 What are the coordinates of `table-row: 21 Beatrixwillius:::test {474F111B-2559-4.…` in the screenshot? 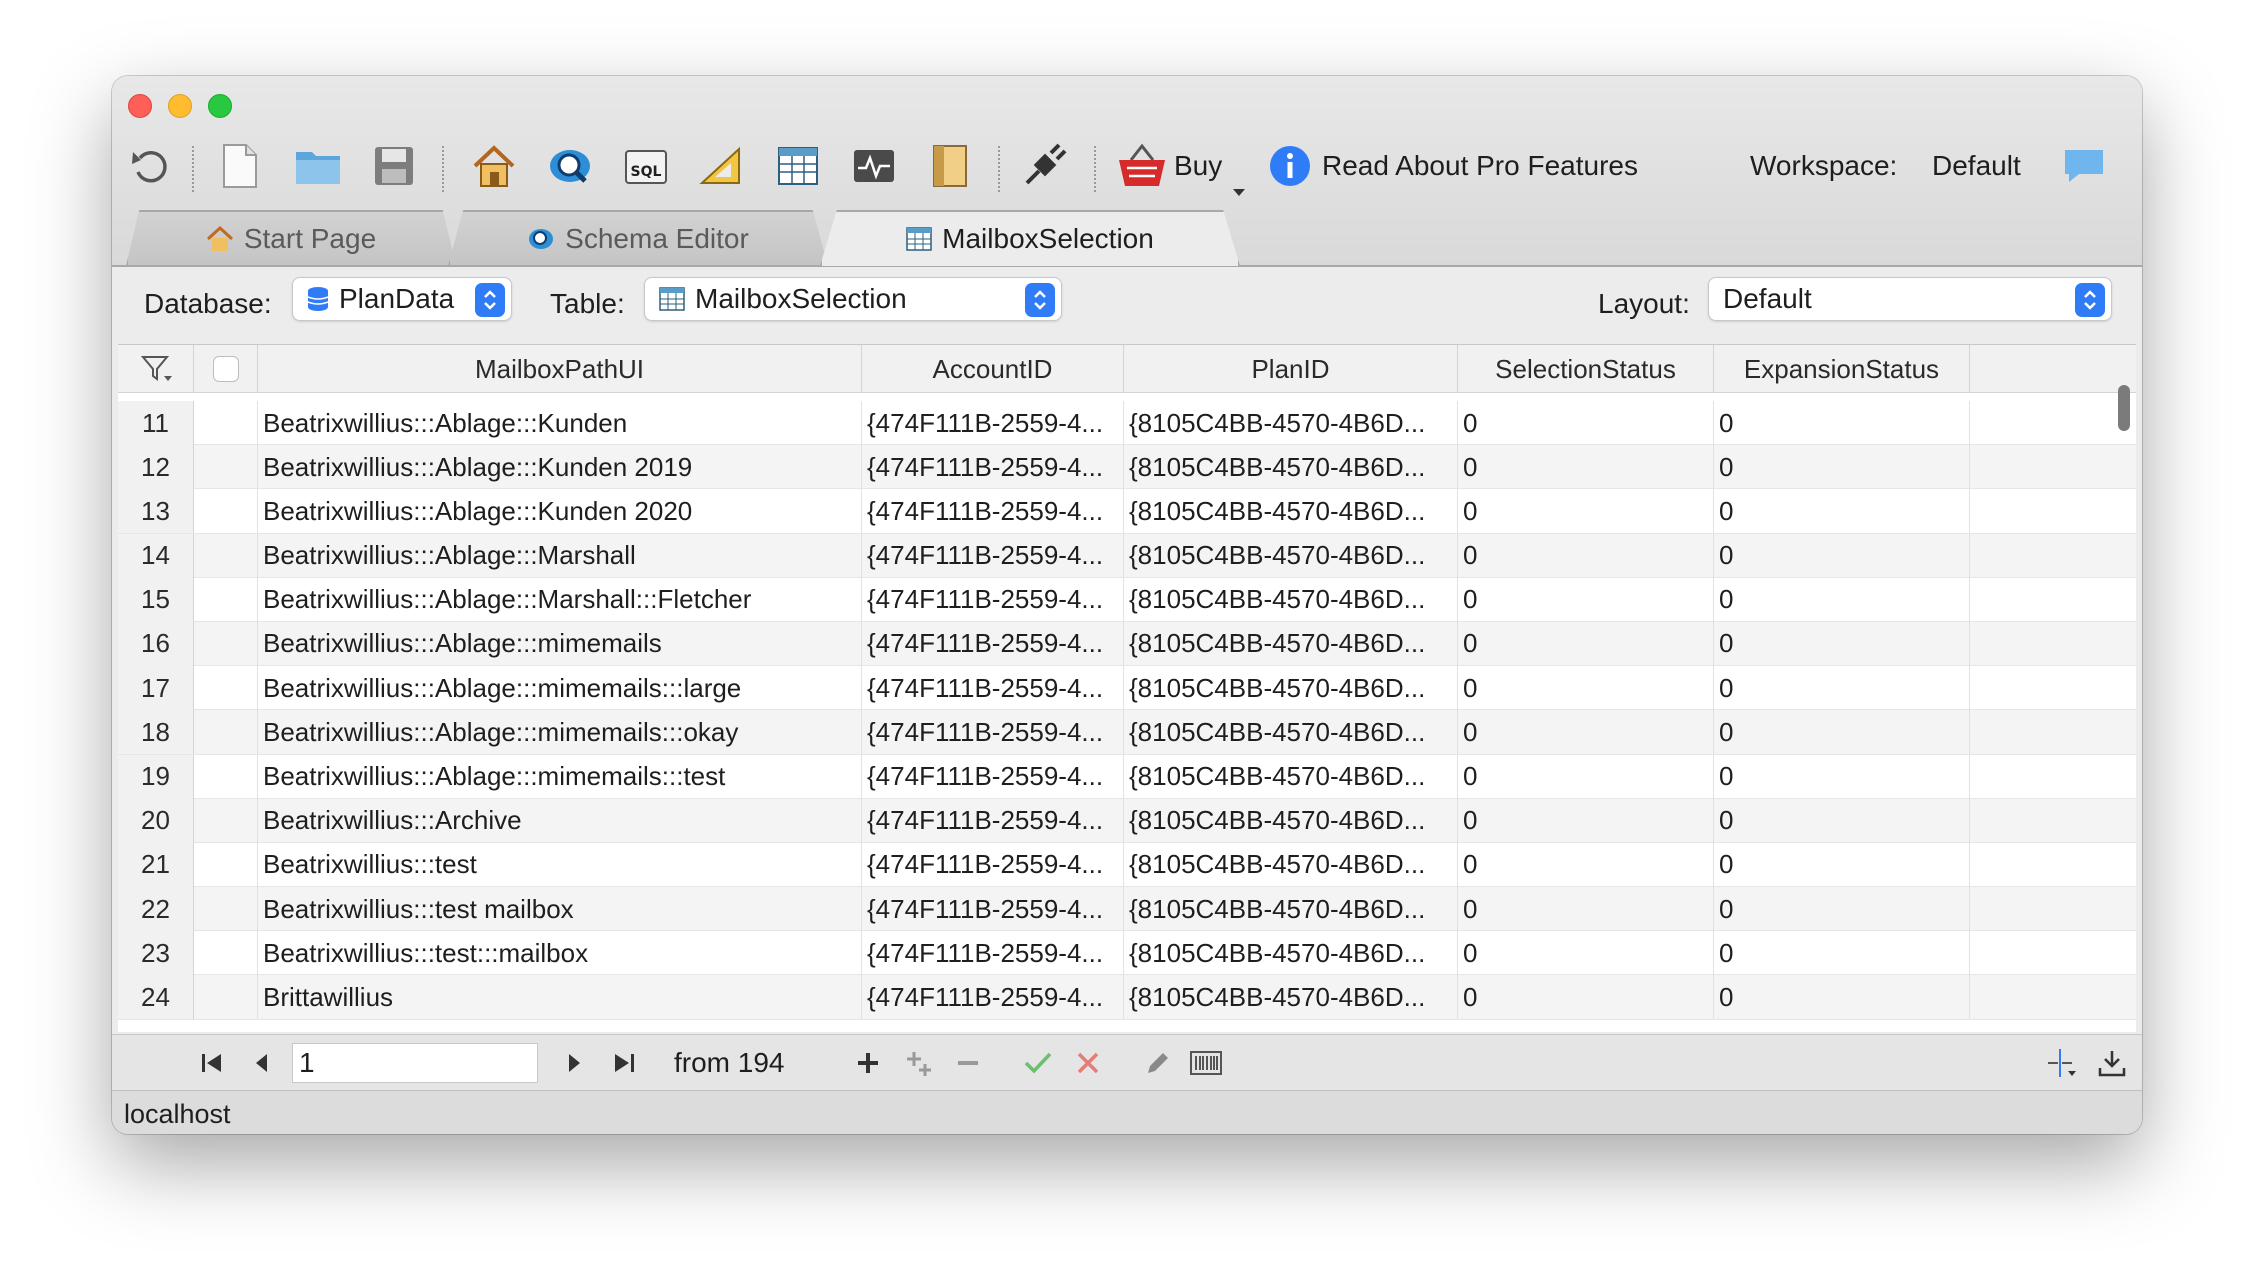 It's located at (1127, 865).